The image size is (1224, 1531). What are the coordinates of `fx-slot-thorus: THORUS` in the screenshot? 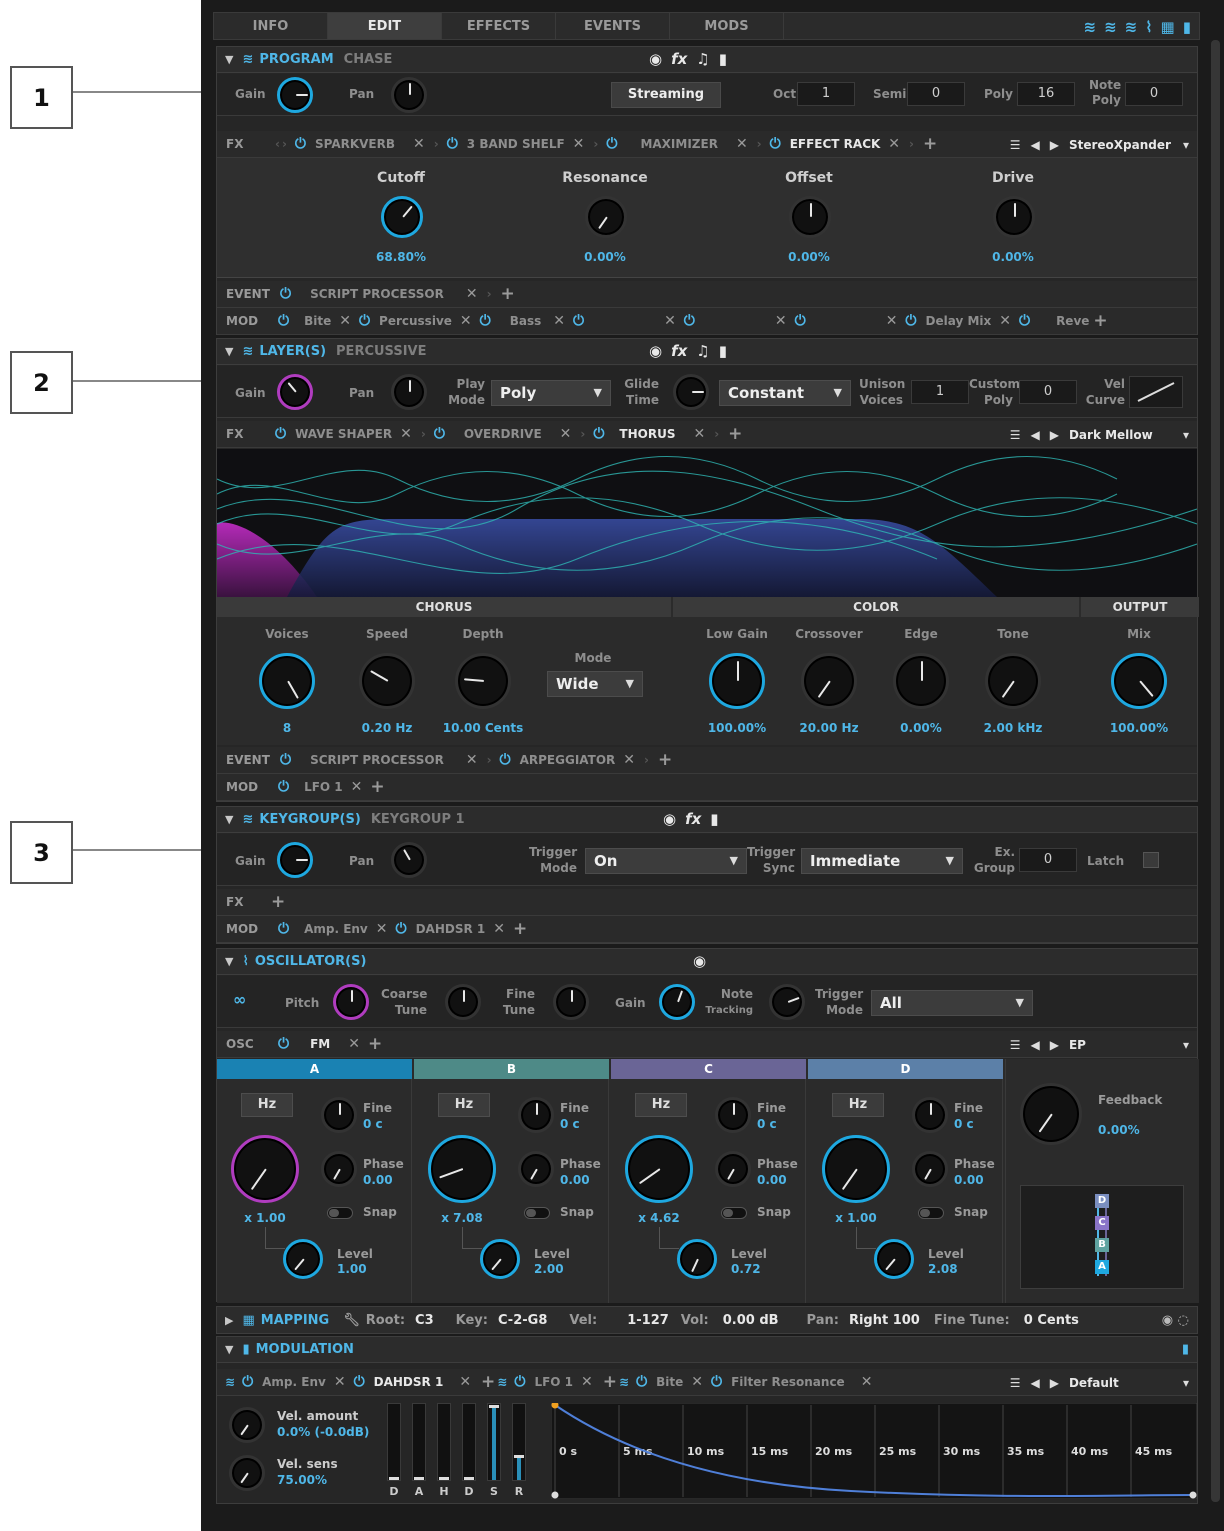 It's located at (647, 434).